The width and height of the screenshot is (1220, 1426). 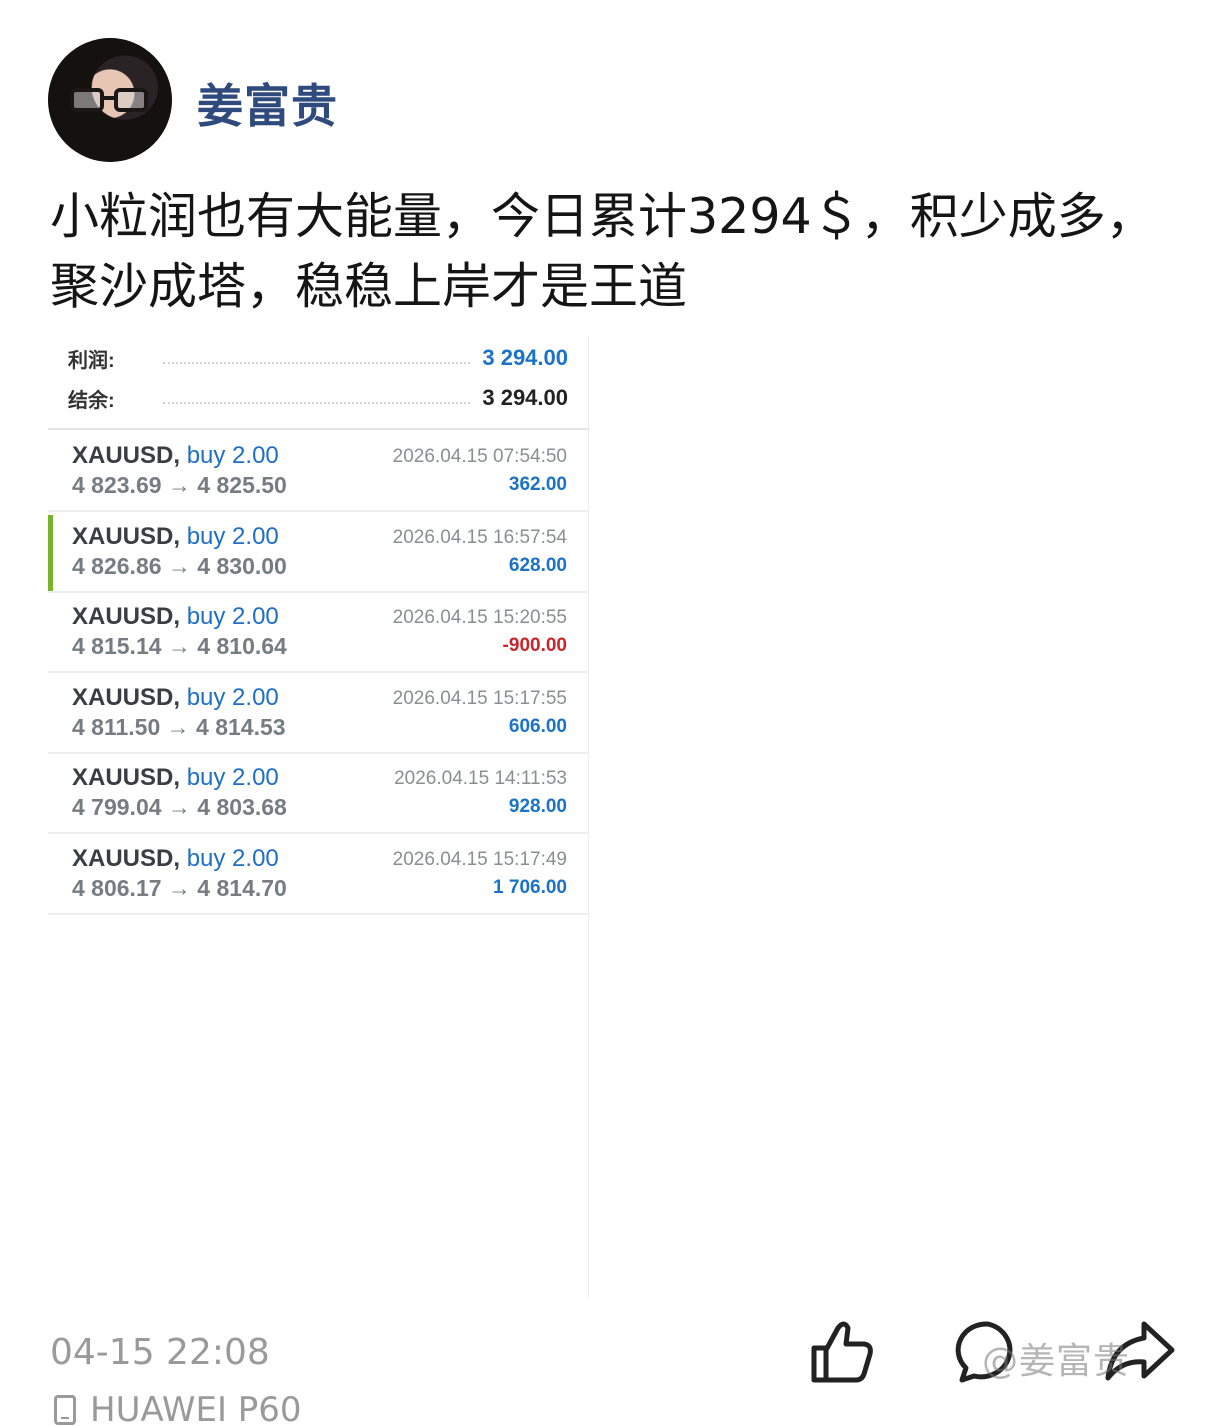 I want to click on trade-profit: 928.00, so click(x=537, y=806).